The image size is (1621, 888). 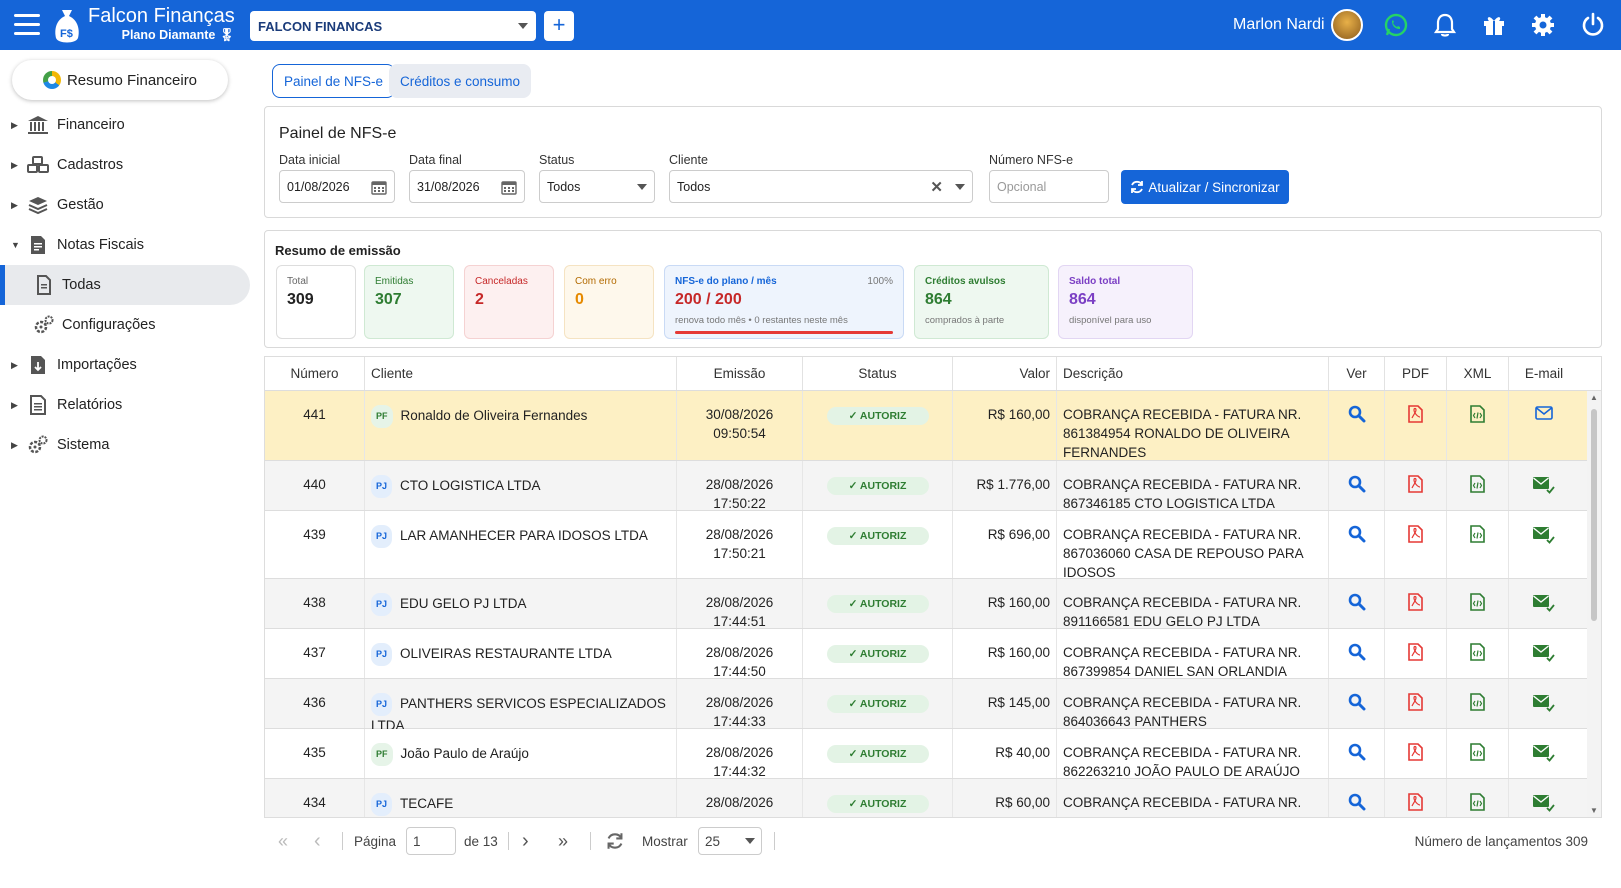 I want to click on prev-page-icon: ‹, so click(x=317, y=841).